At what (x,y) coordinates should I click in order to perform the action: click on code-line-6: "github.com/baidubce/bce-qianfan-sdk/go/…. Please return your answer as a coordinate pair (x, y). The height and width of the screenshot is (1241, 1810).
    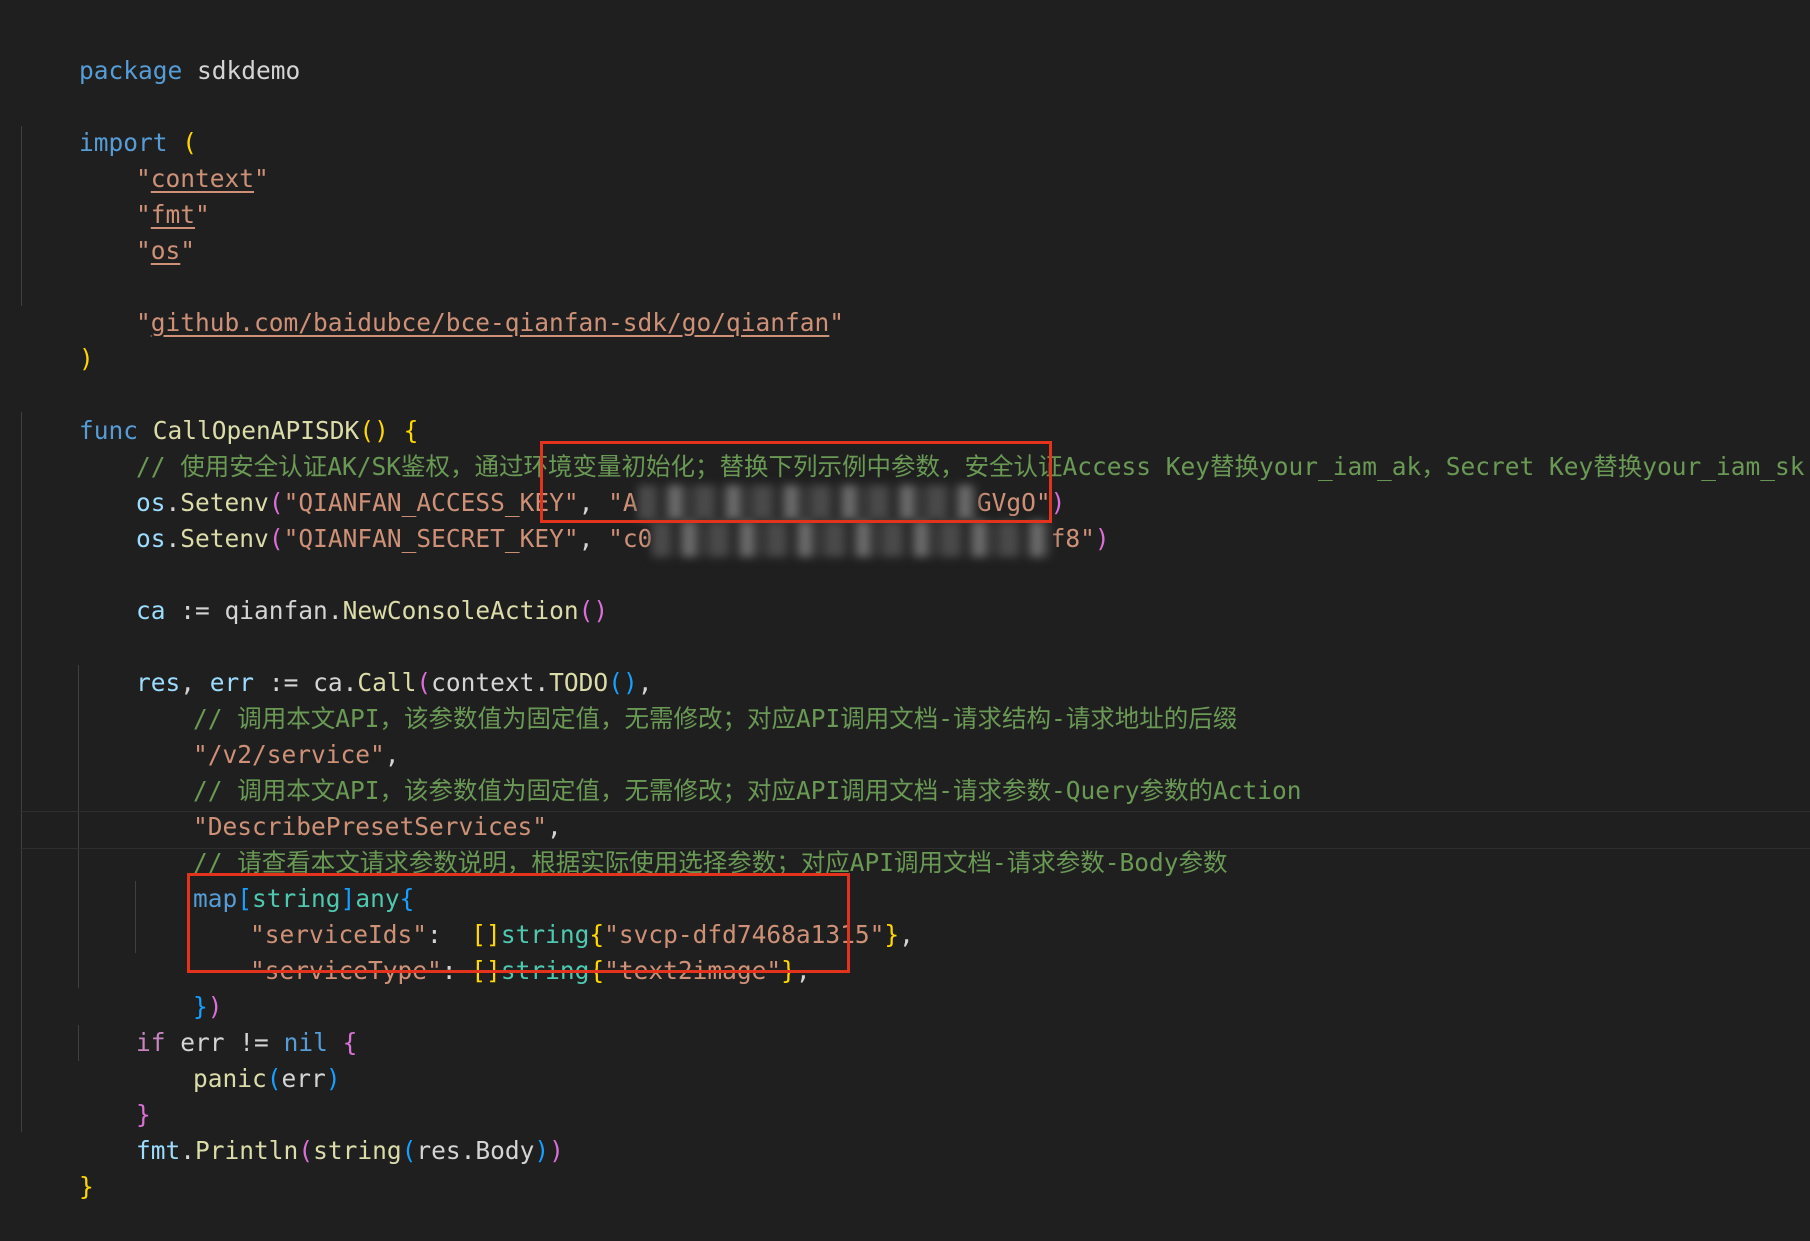
    Looking at the image, I should click on (460, 303).